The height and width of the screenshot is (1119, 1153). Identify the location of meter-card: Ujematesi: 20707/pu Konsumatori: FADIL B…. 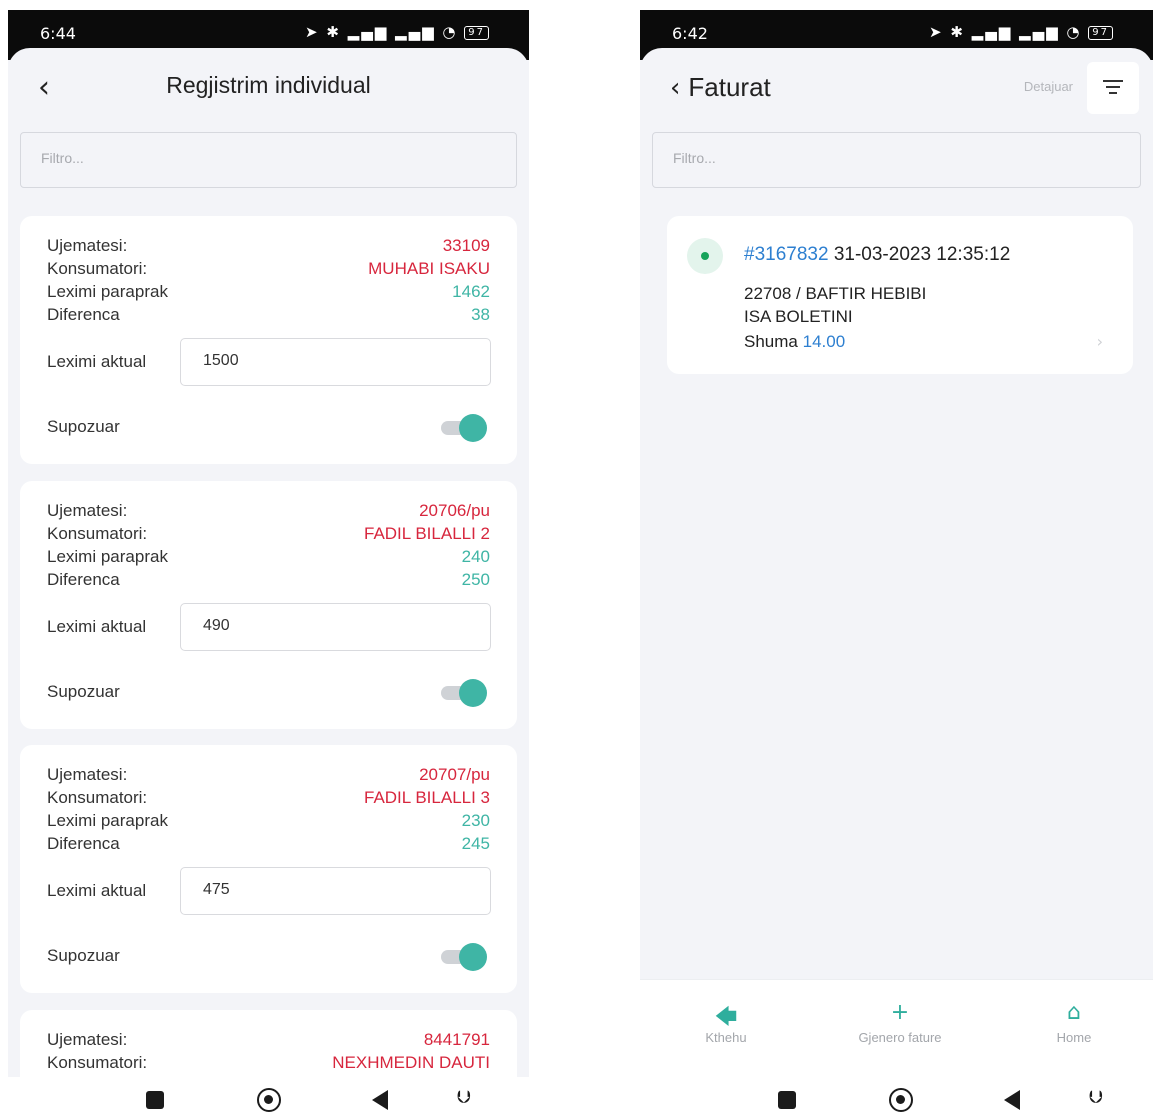
(268, 869).